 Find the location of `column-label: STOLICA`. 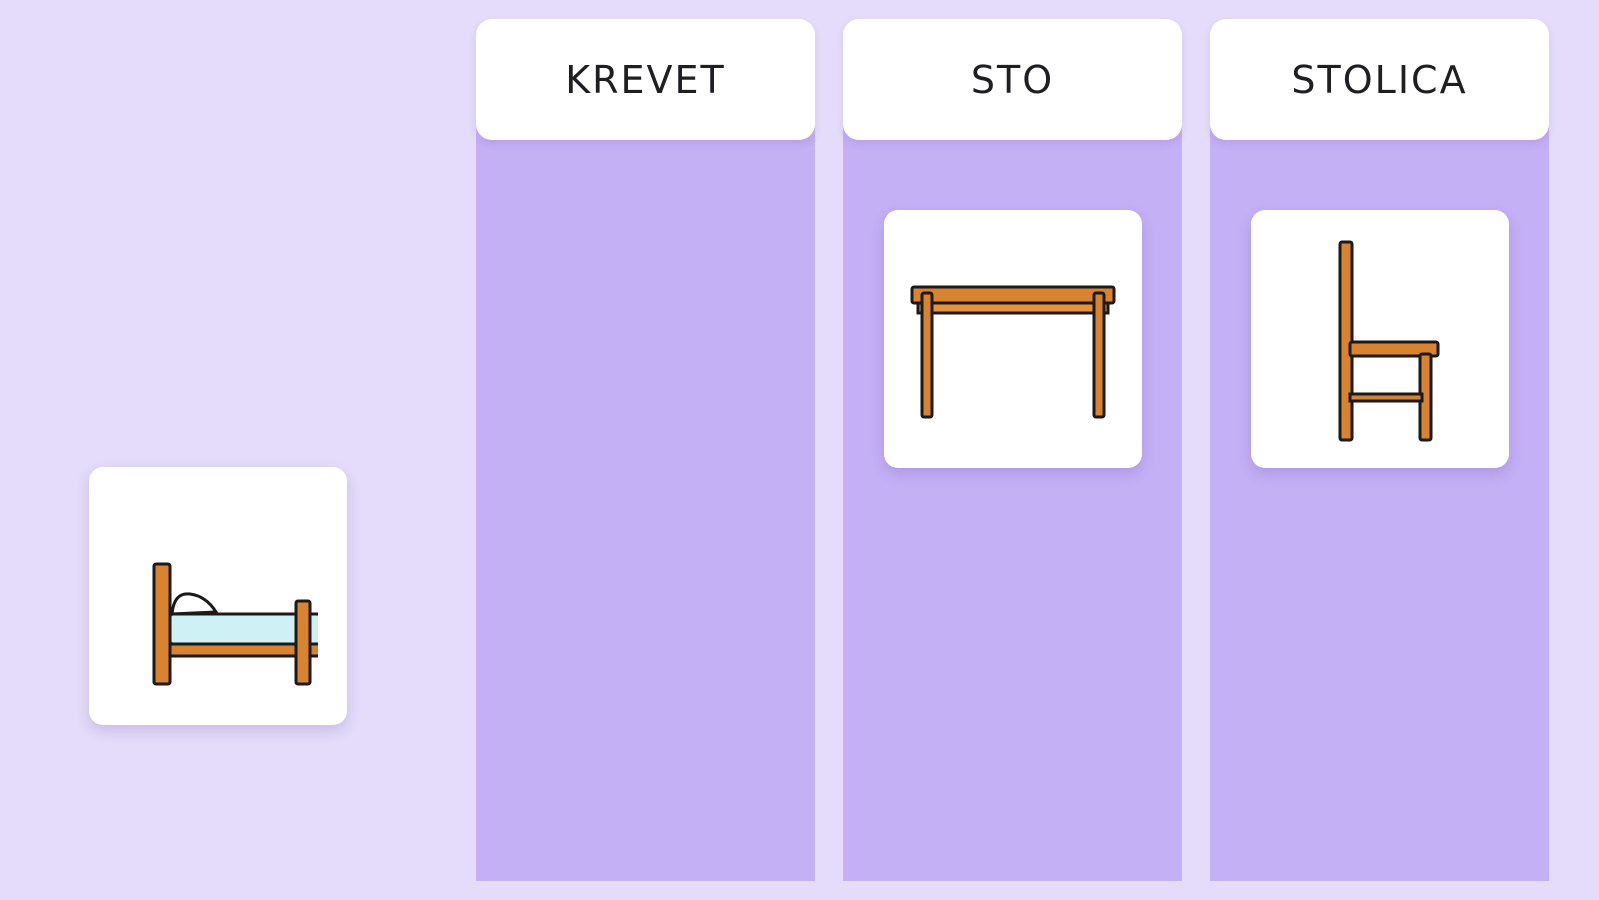

column-label: STOLICA is located at coordinates (1379, 79).